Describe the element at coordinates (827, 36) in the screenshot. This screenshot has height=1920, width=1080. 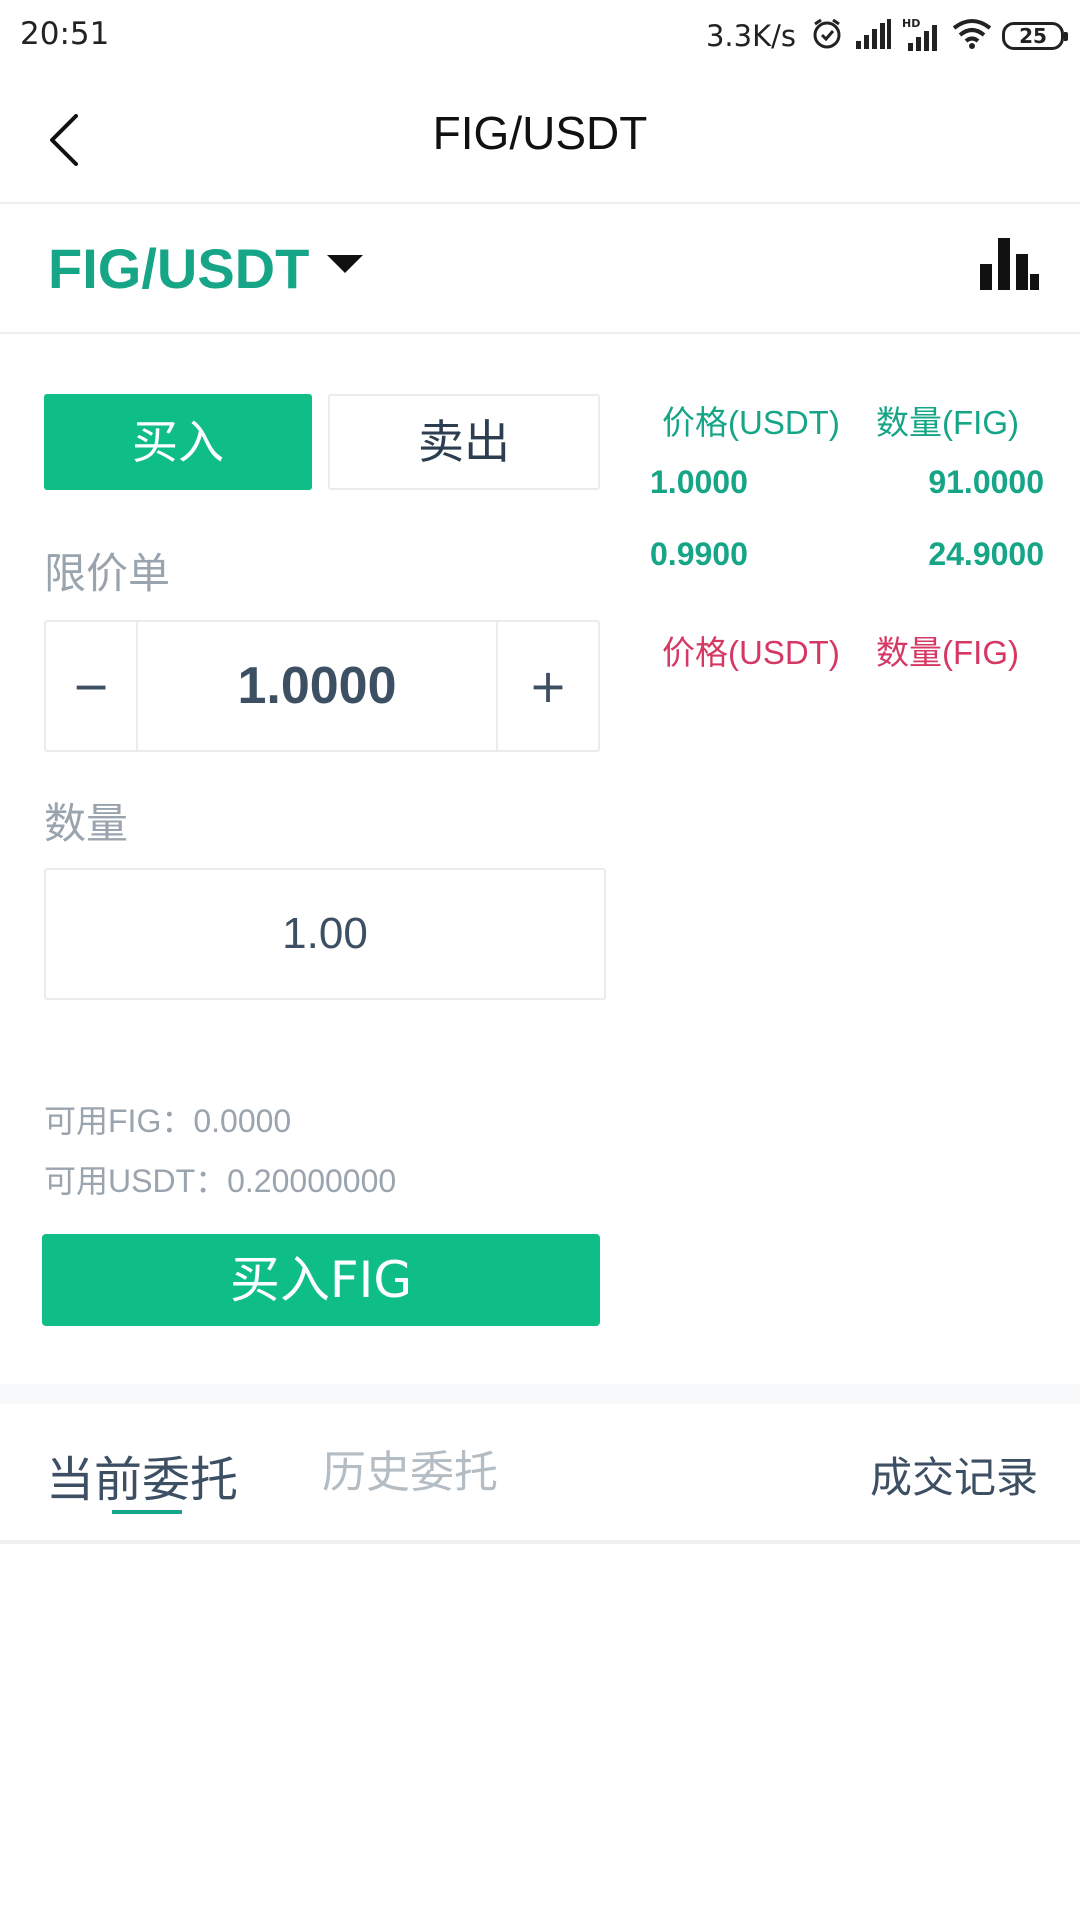
I see `alarm-icon` at that location.